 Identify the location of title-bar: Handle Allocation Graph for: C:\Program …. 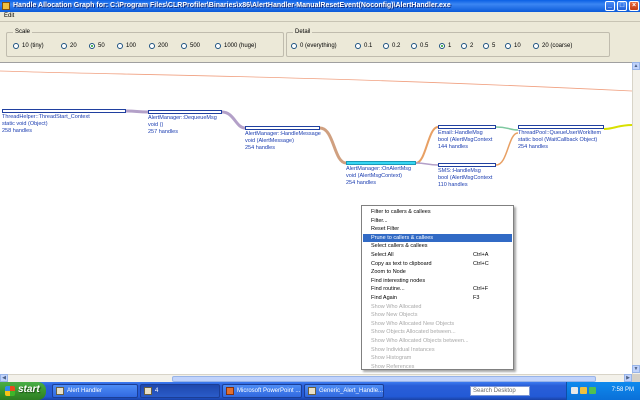
(320, 6).